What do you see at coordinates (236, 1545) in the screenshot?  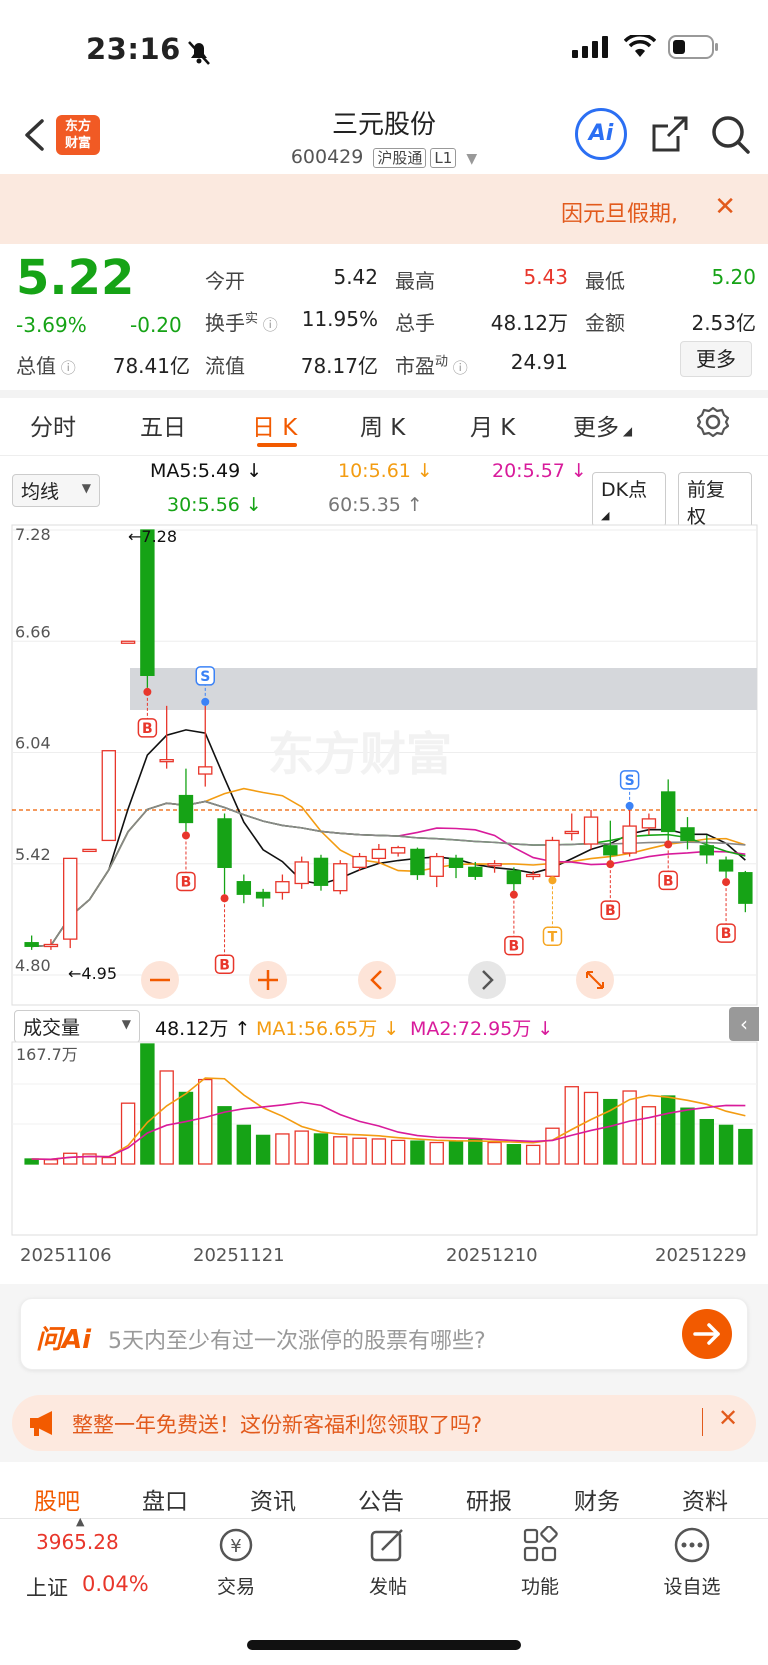 I see `trade-icon: ¥` at bounding box center [236, 1545].